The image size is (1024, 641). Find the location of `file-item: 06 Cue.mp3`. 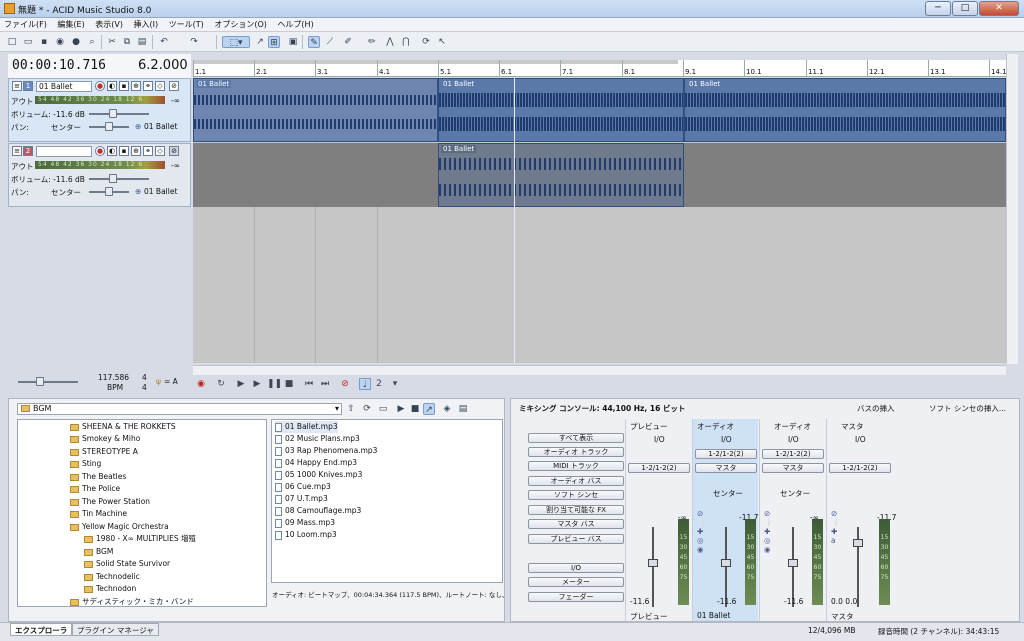

file-item: 06 Cue.mp3 is located at coordinates (303, 487).